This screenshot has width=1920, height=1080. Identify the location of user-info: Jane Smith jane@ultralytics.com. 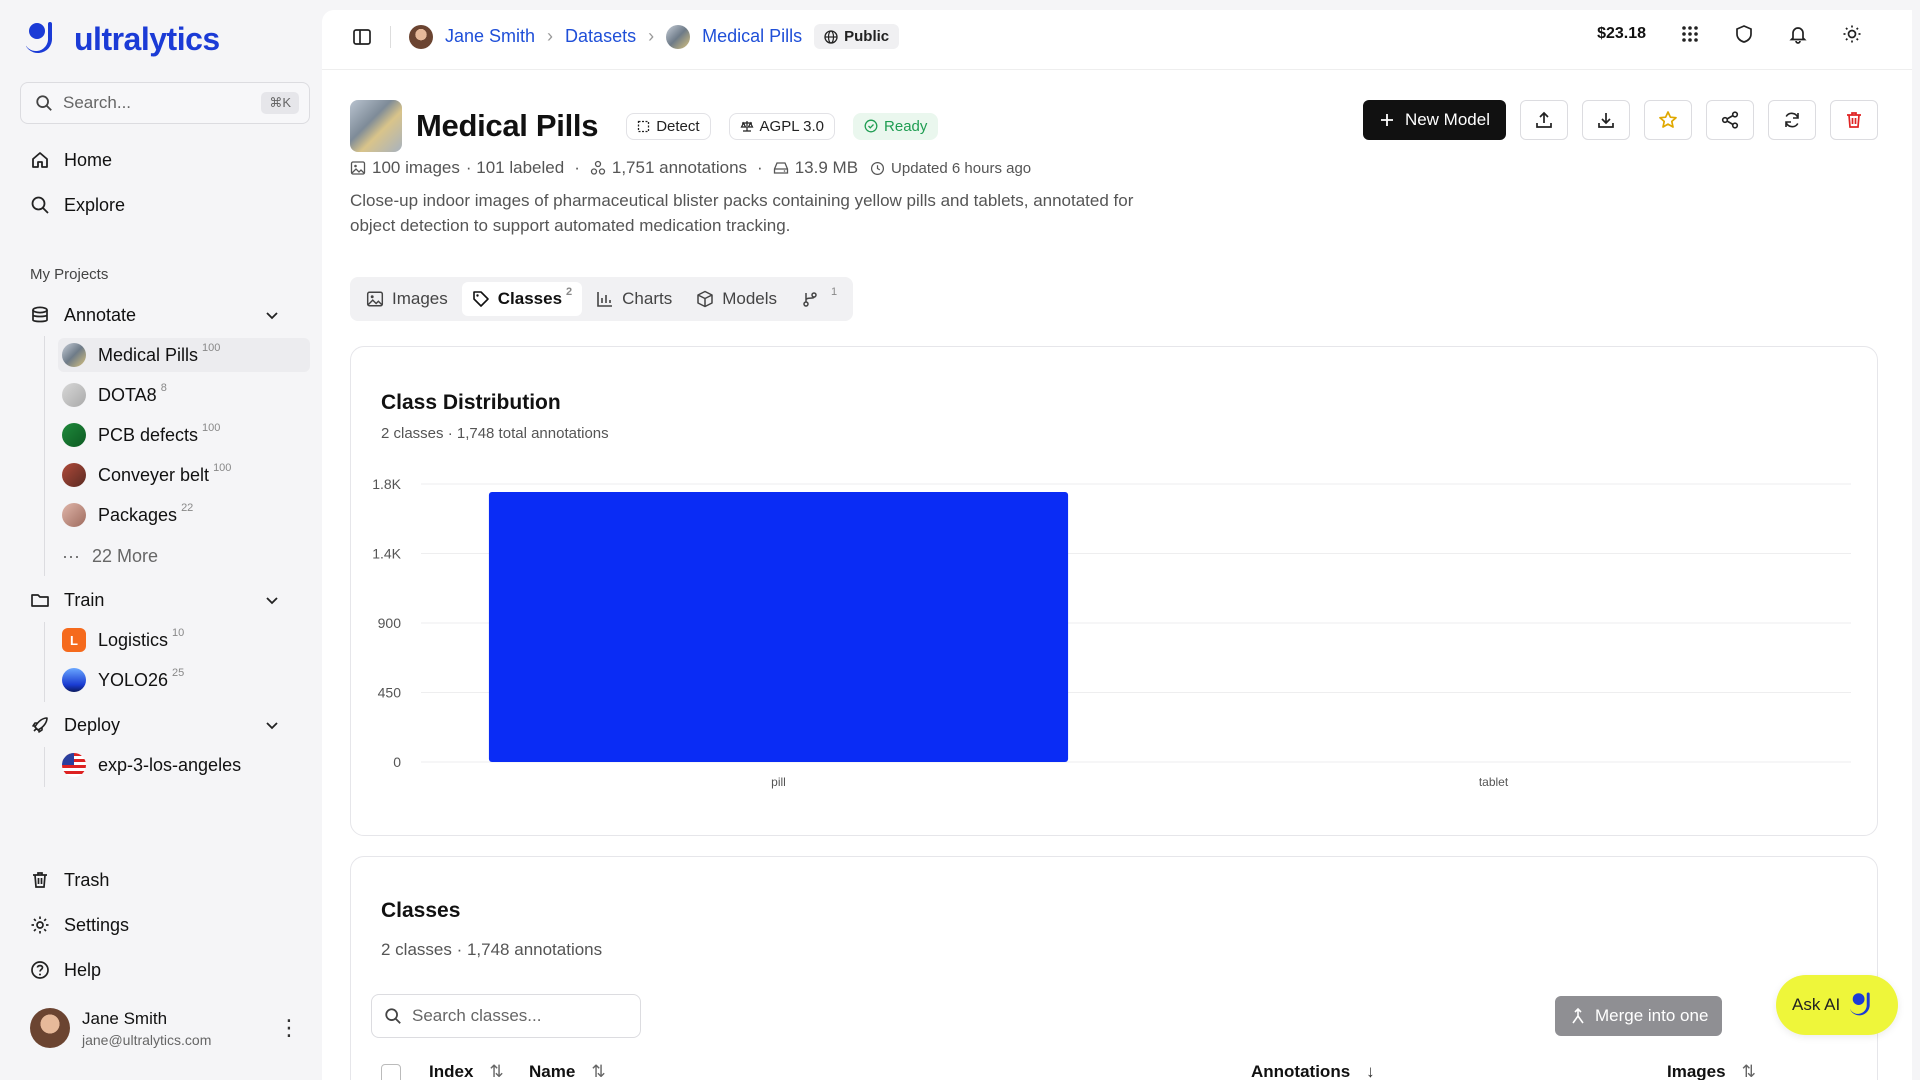
(146, 1028).